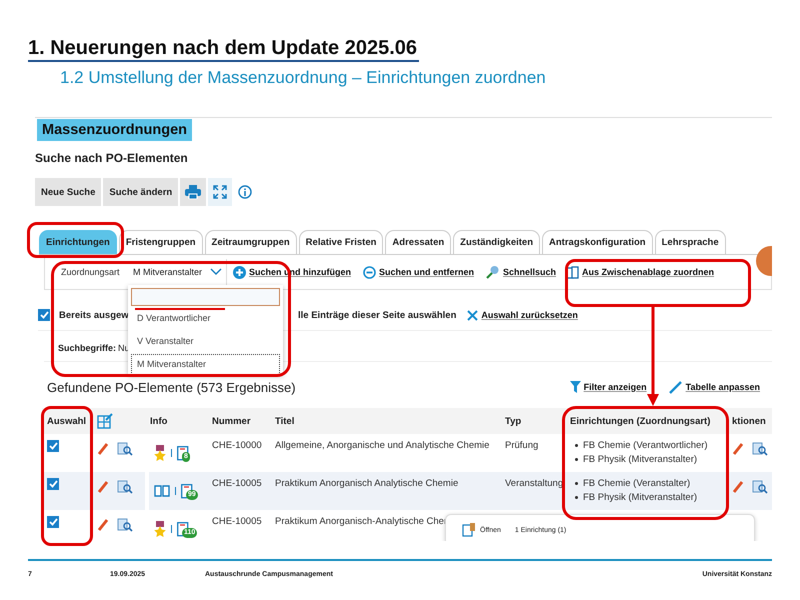 This screenshot has width=800, height=600. What do you see at coordinates (341, 242) in the screenshot?
I see `tab: Relative Fristen` at bounding box center [341, 242].